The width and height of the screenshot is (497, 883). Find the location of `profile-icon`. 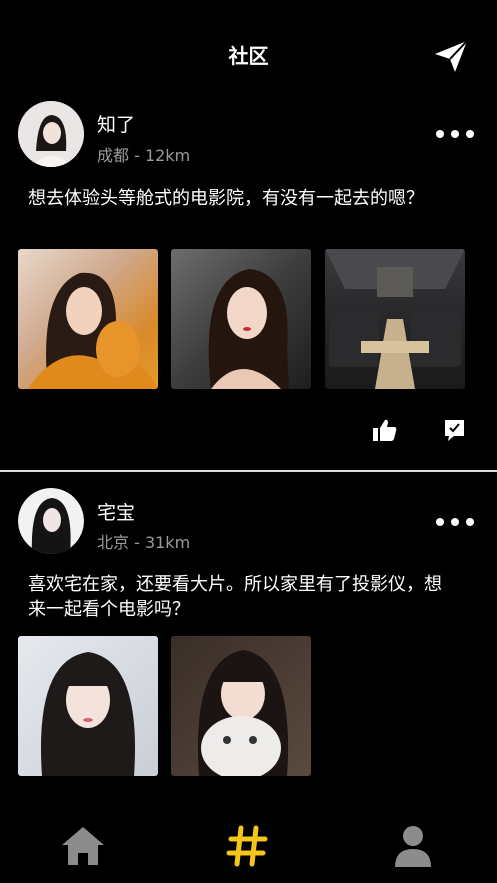

profile-icon is located at coordinates (413, 846).